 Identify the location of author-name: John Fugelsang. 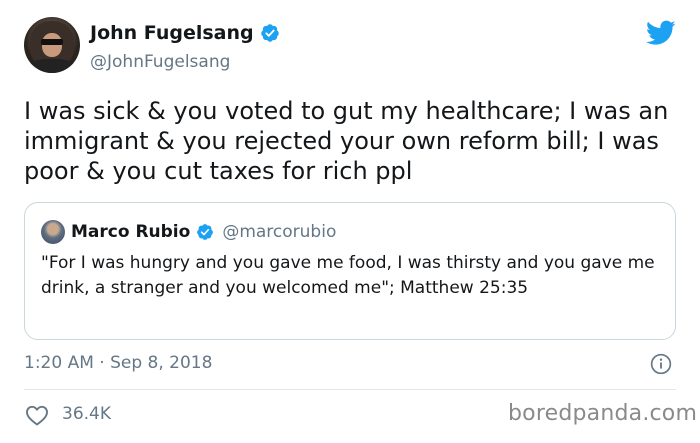
(172, 33).